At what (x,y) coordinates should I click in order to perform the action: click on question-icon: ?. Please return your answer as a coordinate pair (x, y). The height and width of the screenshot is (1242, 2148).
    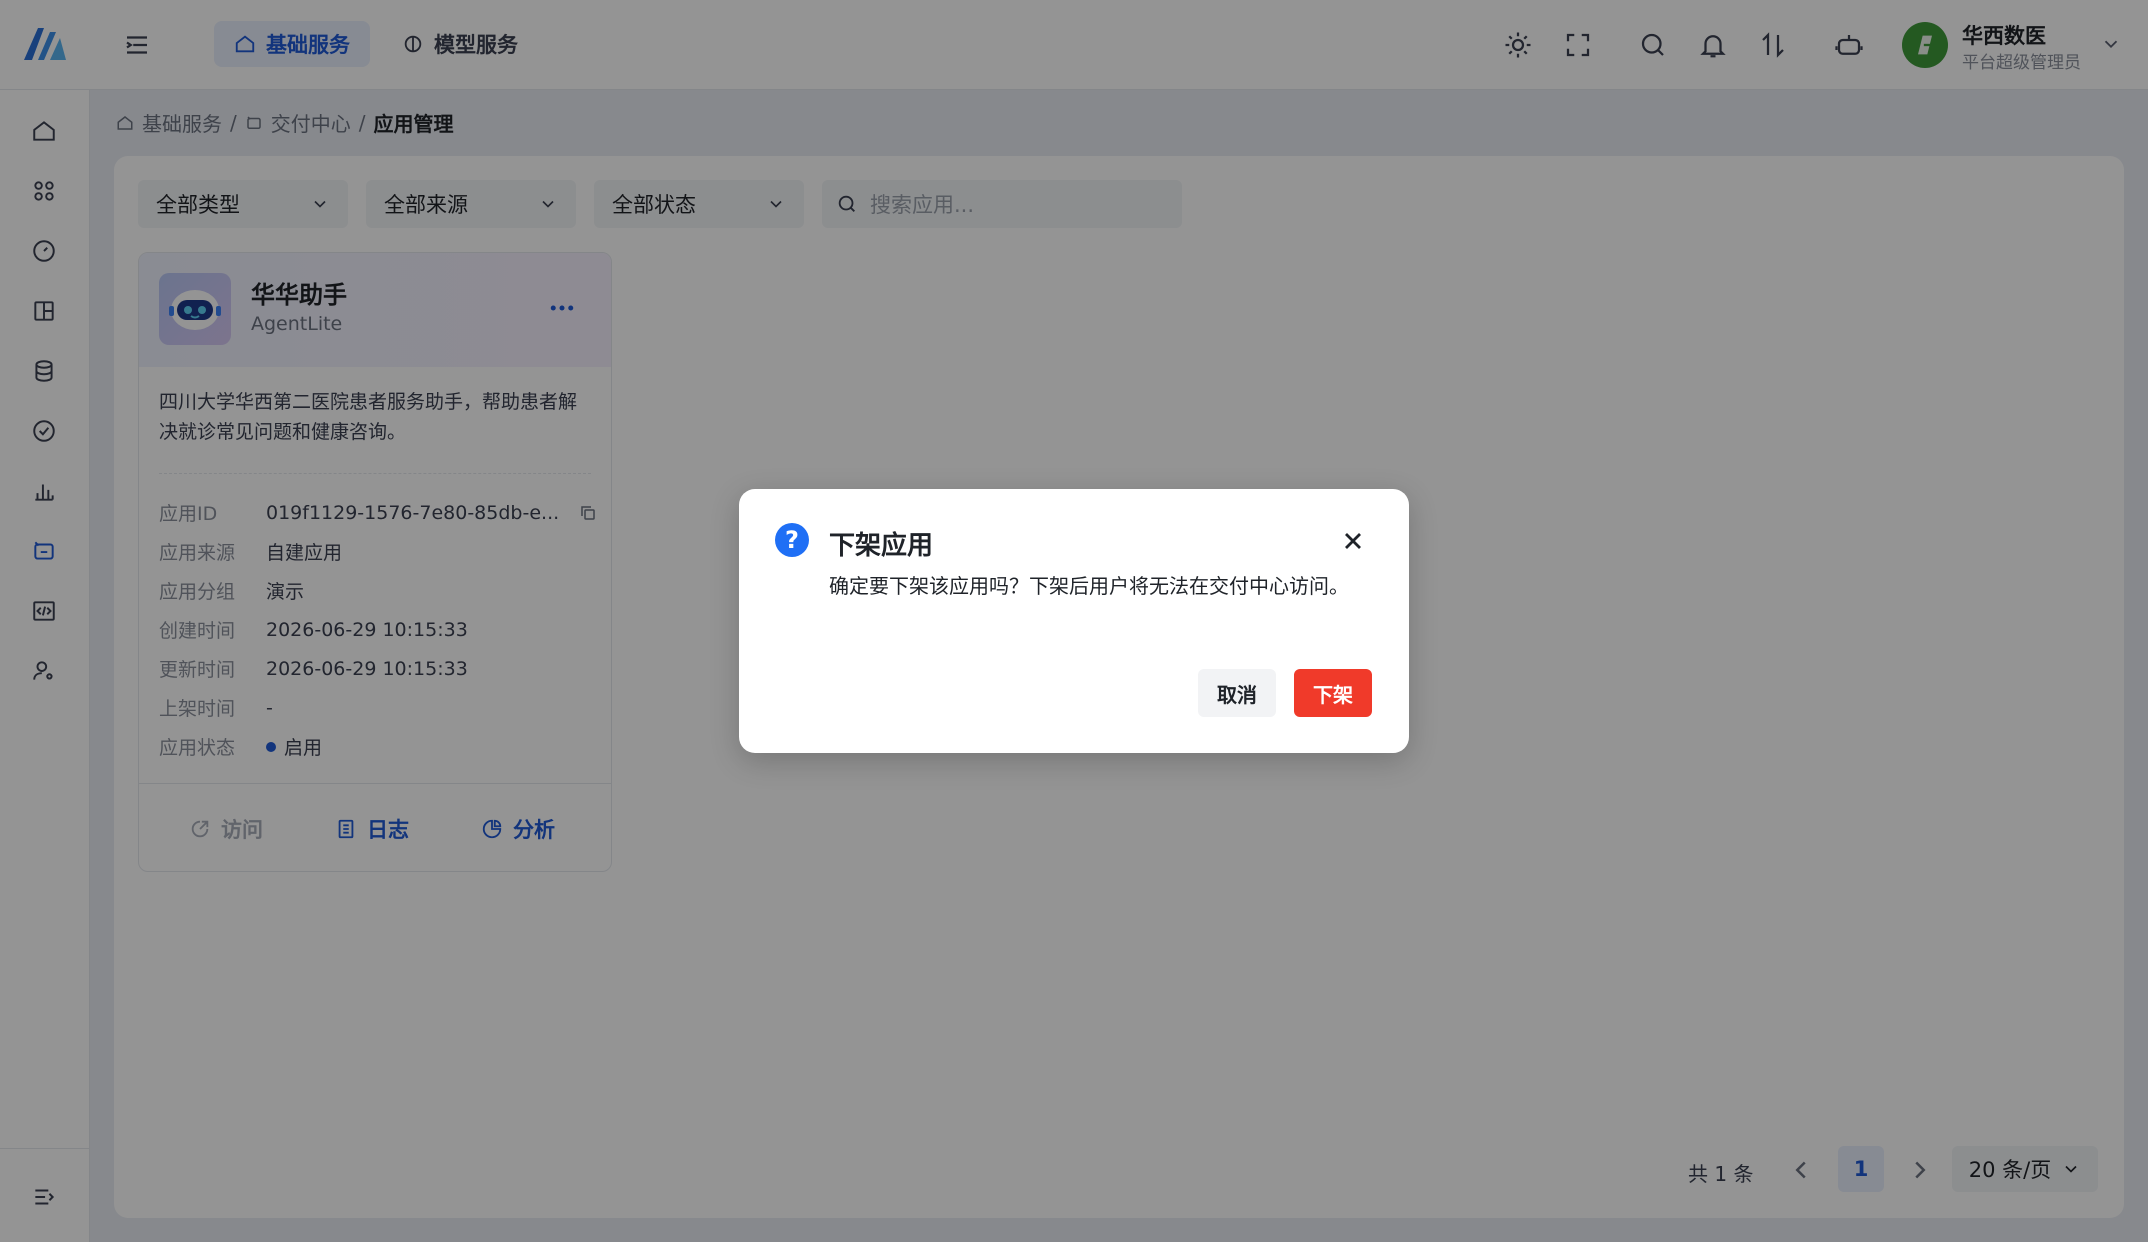
    Looking at the image, I should click on (792, 540).